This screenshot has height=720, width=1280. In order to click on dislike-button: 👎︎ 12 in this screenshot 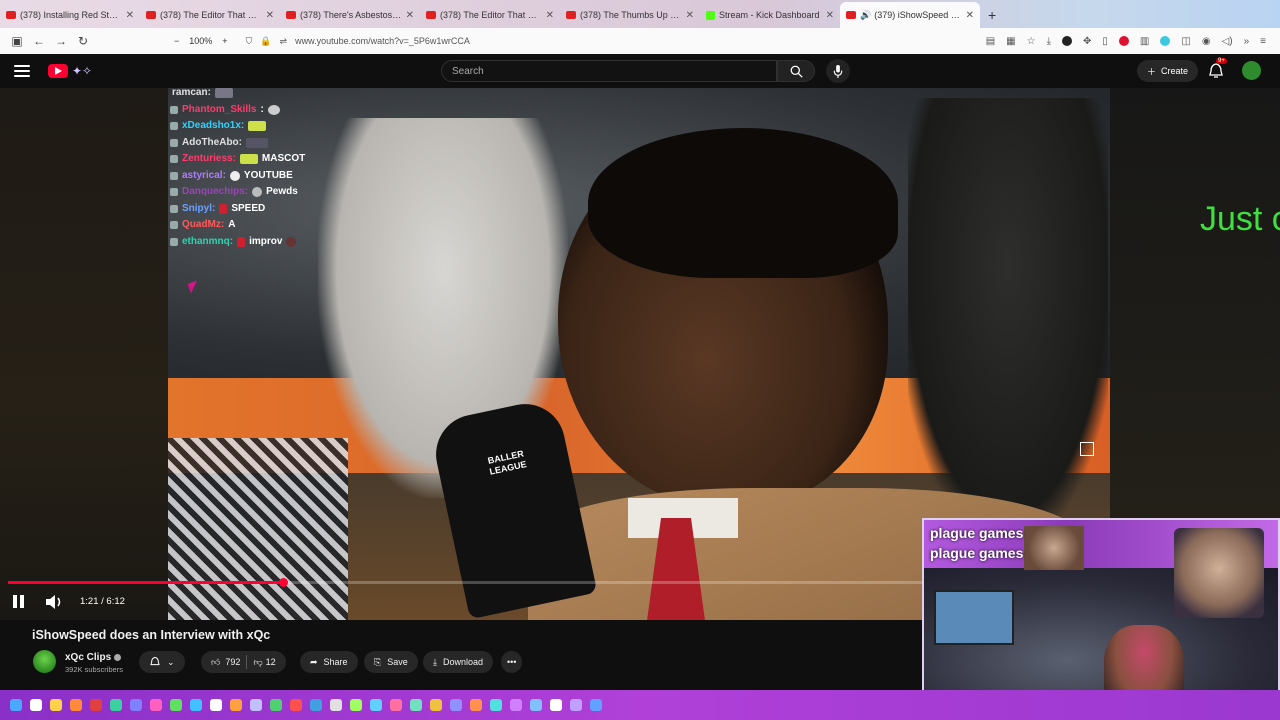, I will do `click(264, 662)`.